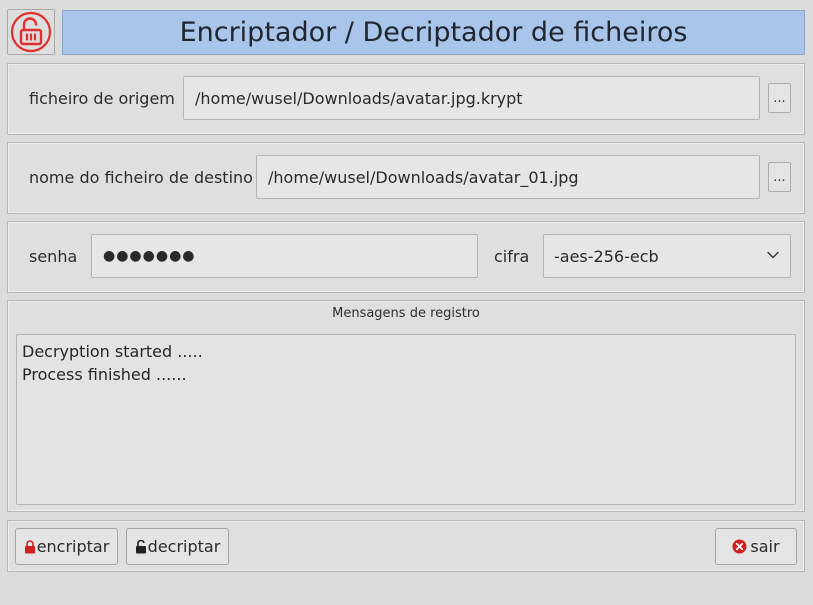  I want to click on destination-file-input: /home/wusel/Downloads/avatar_01.jpg, so click(508, 177).